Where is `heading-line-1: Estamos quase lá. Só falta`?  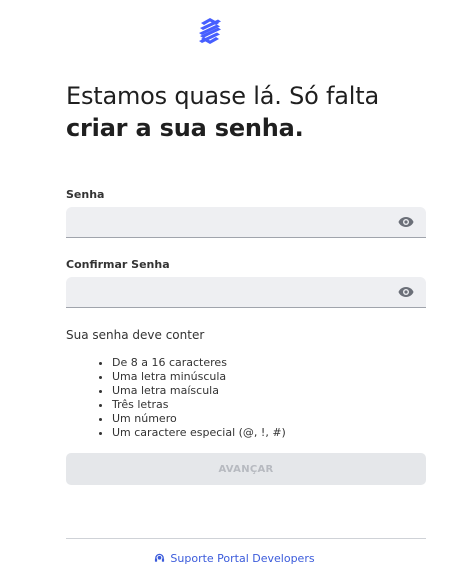 heading-line-1: Estamos quase lá. Só falta is located at coordinates (222, 96).